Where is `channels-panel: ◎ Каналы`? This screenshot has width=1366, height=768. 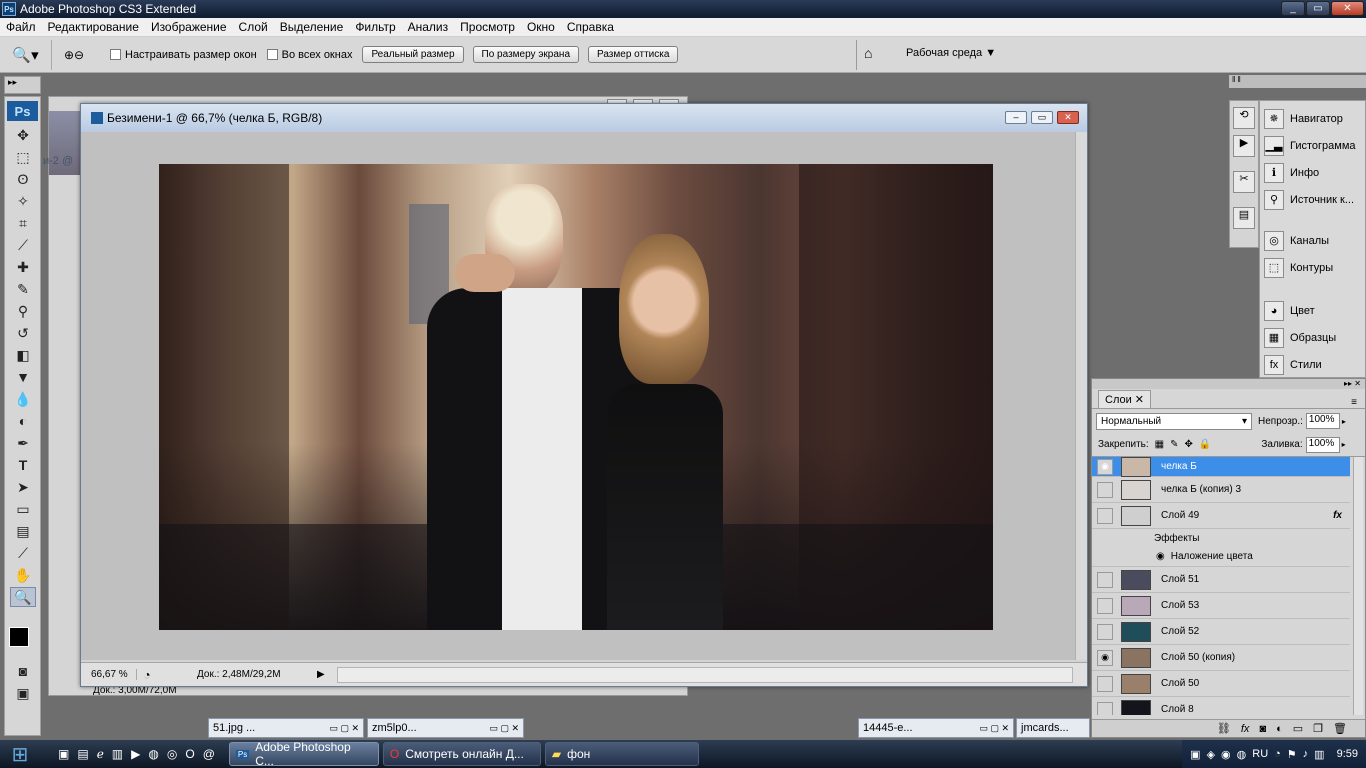 channels-panel: ◎ Каналы is located at coordinates (1312, 240).